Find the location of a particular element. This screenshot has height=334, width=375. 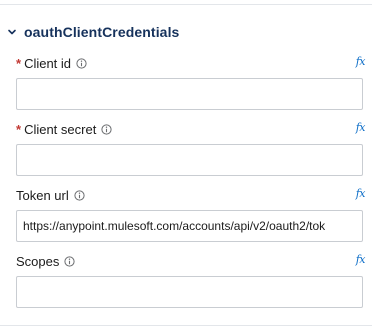

field-label-row: * Client id 𝑓x is located at coordinates (191, 63).